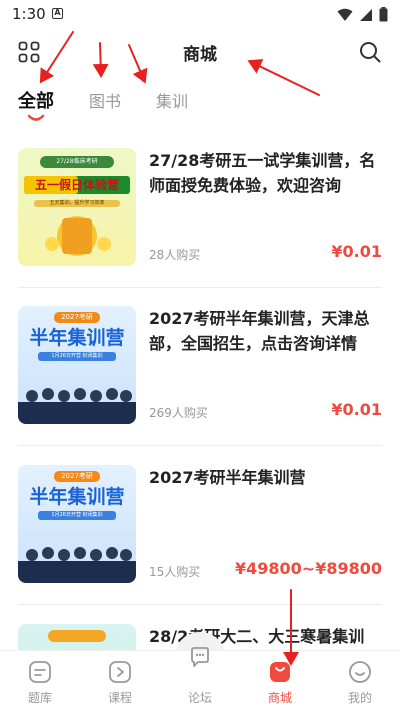 Image resolution: width=400 pixels, height=710 pixels. I want to click on battery-icon, so click(383, 14).